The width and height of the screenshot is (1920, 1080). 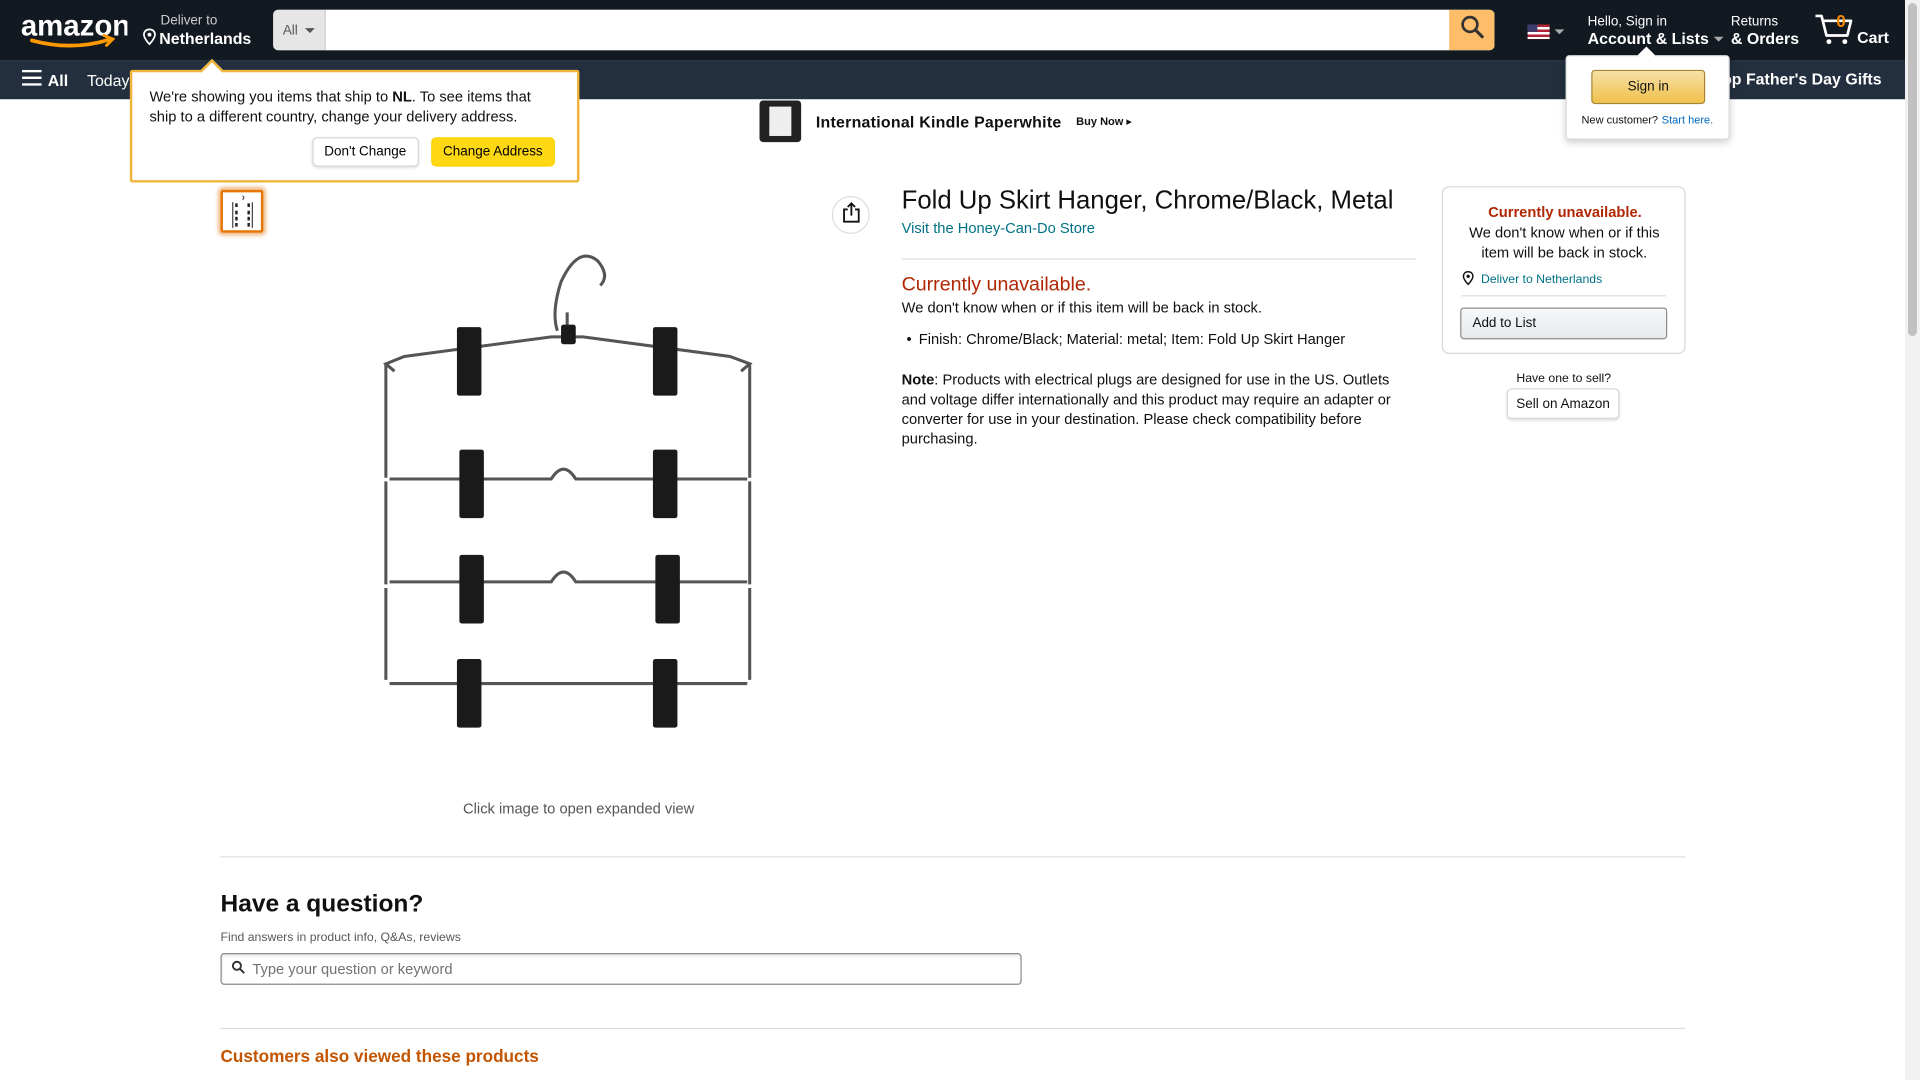 I want to click on address-msg-pre: We're showing you items that ship to, so click(x=271, y=97).